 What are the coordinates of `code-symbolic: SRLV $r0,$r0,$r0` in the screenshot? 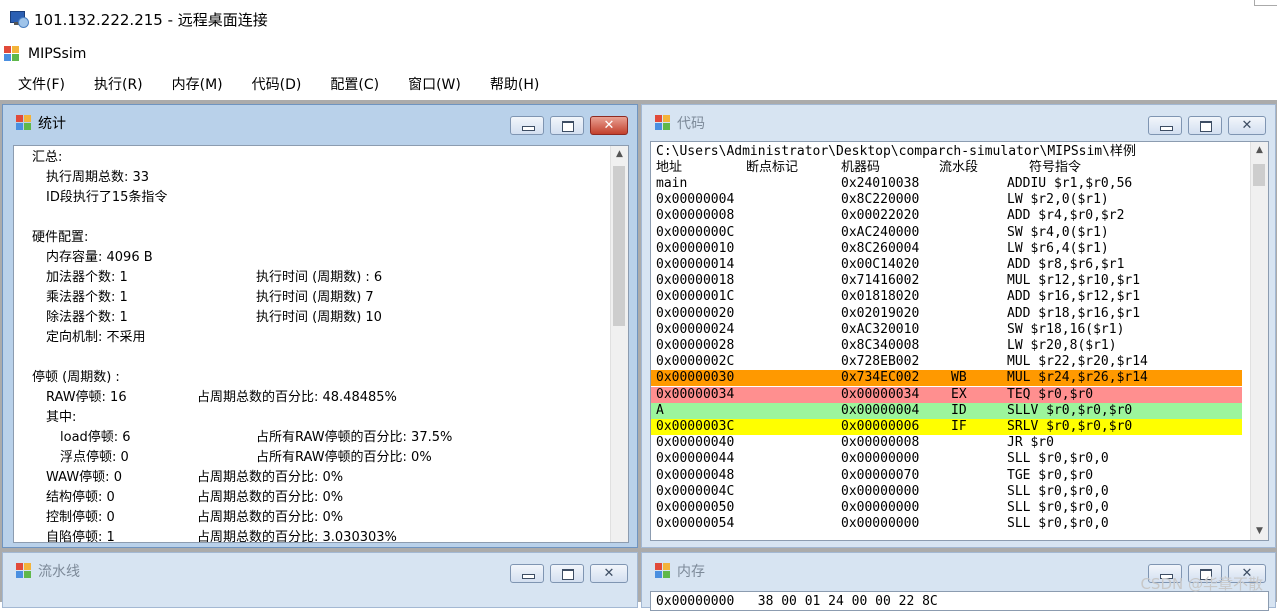 It's located at (1070, 426).